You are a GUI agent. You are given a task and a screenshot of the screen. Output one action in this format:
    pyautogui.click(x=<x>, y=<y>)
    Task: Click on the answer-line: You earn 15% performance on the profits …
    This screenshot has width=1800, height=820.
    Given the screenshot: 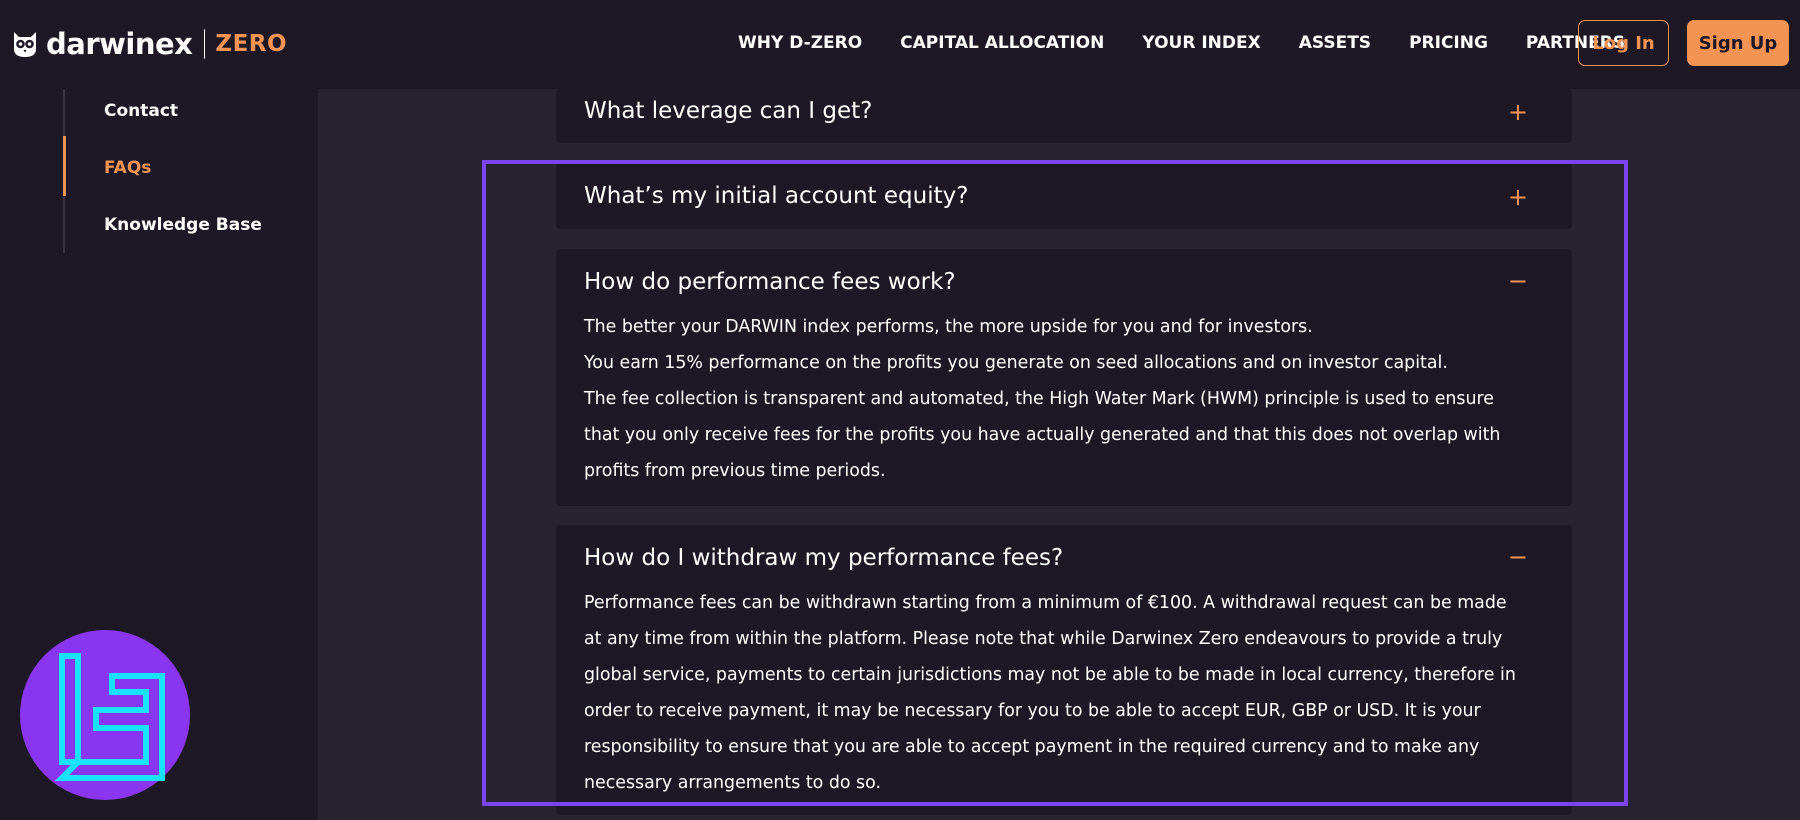 What is the action you would take?
    pyautogui.click(x=1016, y=363)
    